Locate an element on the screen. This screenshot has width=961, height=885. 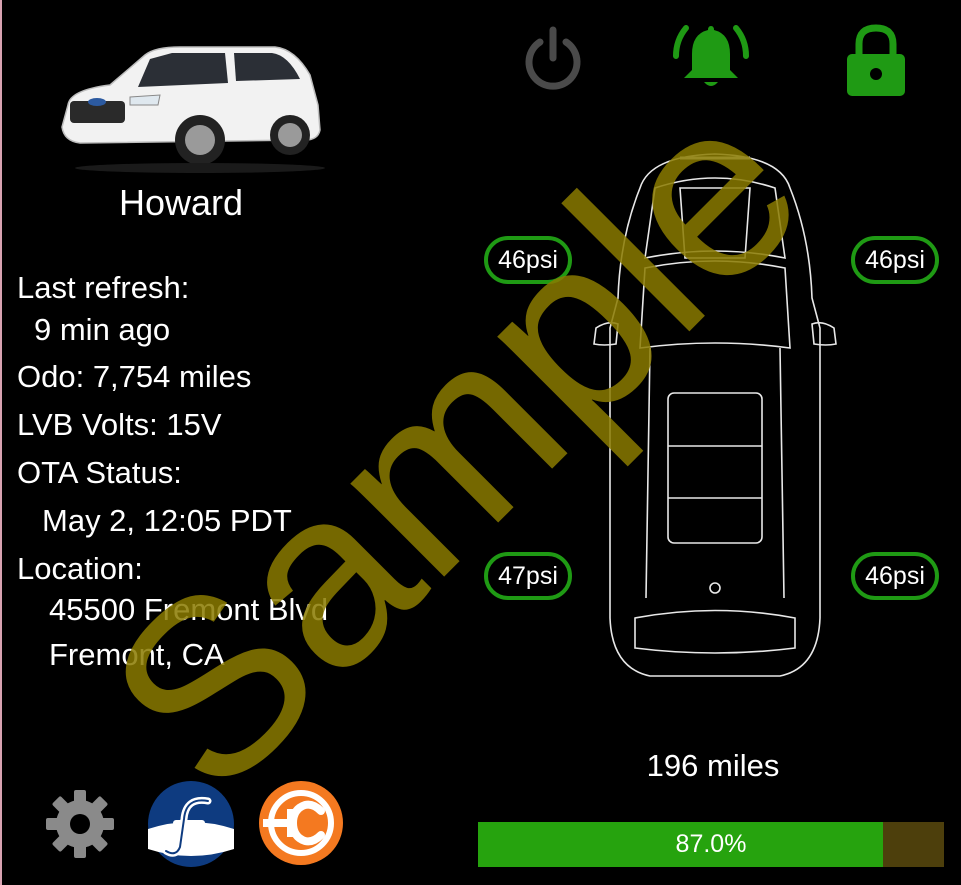
odometer-text: Odo: 7,754 miles is located at coordinates (134, 376).